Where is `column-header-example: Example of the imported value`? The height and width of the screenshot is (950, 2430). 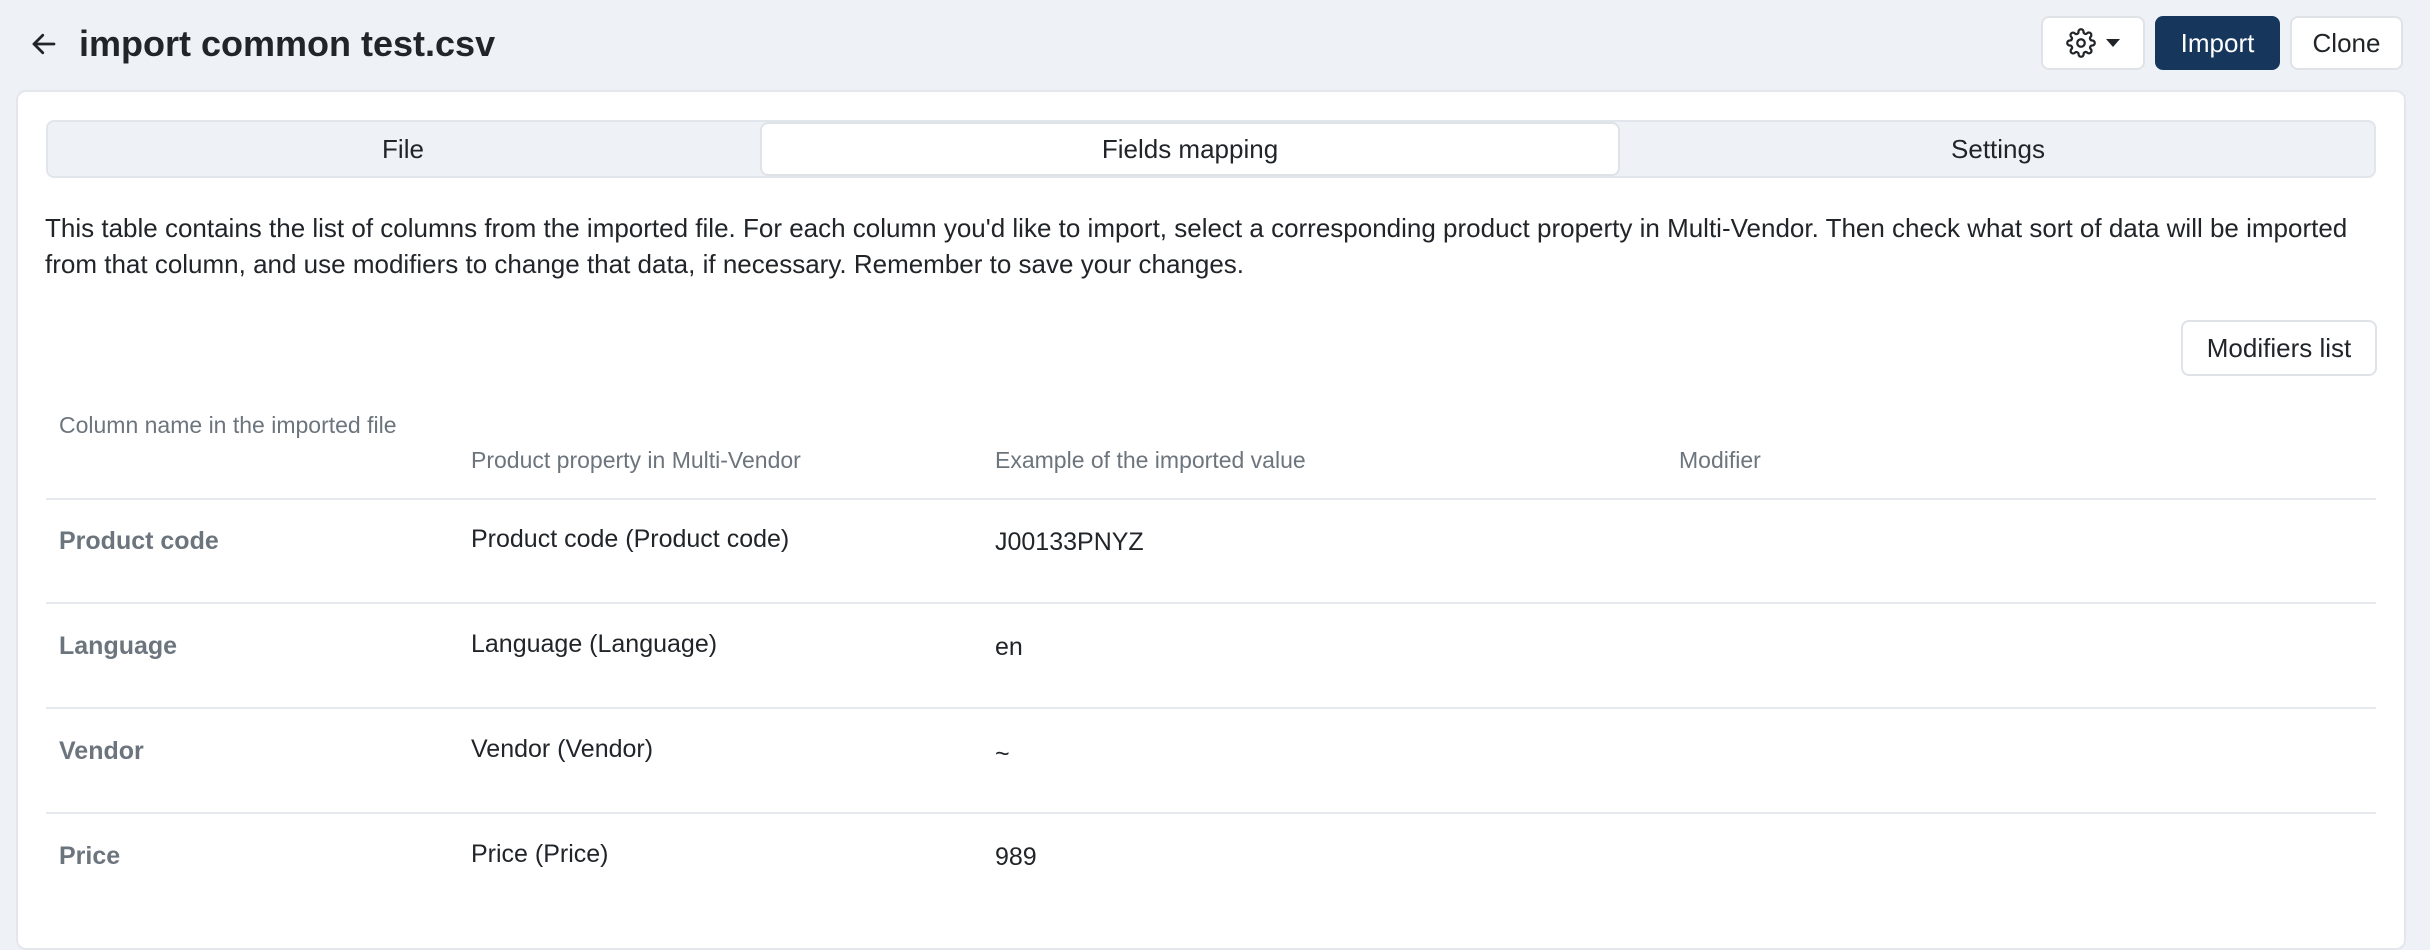
column-header-example: Example of the imported value is located at coordinates (1150, 460).